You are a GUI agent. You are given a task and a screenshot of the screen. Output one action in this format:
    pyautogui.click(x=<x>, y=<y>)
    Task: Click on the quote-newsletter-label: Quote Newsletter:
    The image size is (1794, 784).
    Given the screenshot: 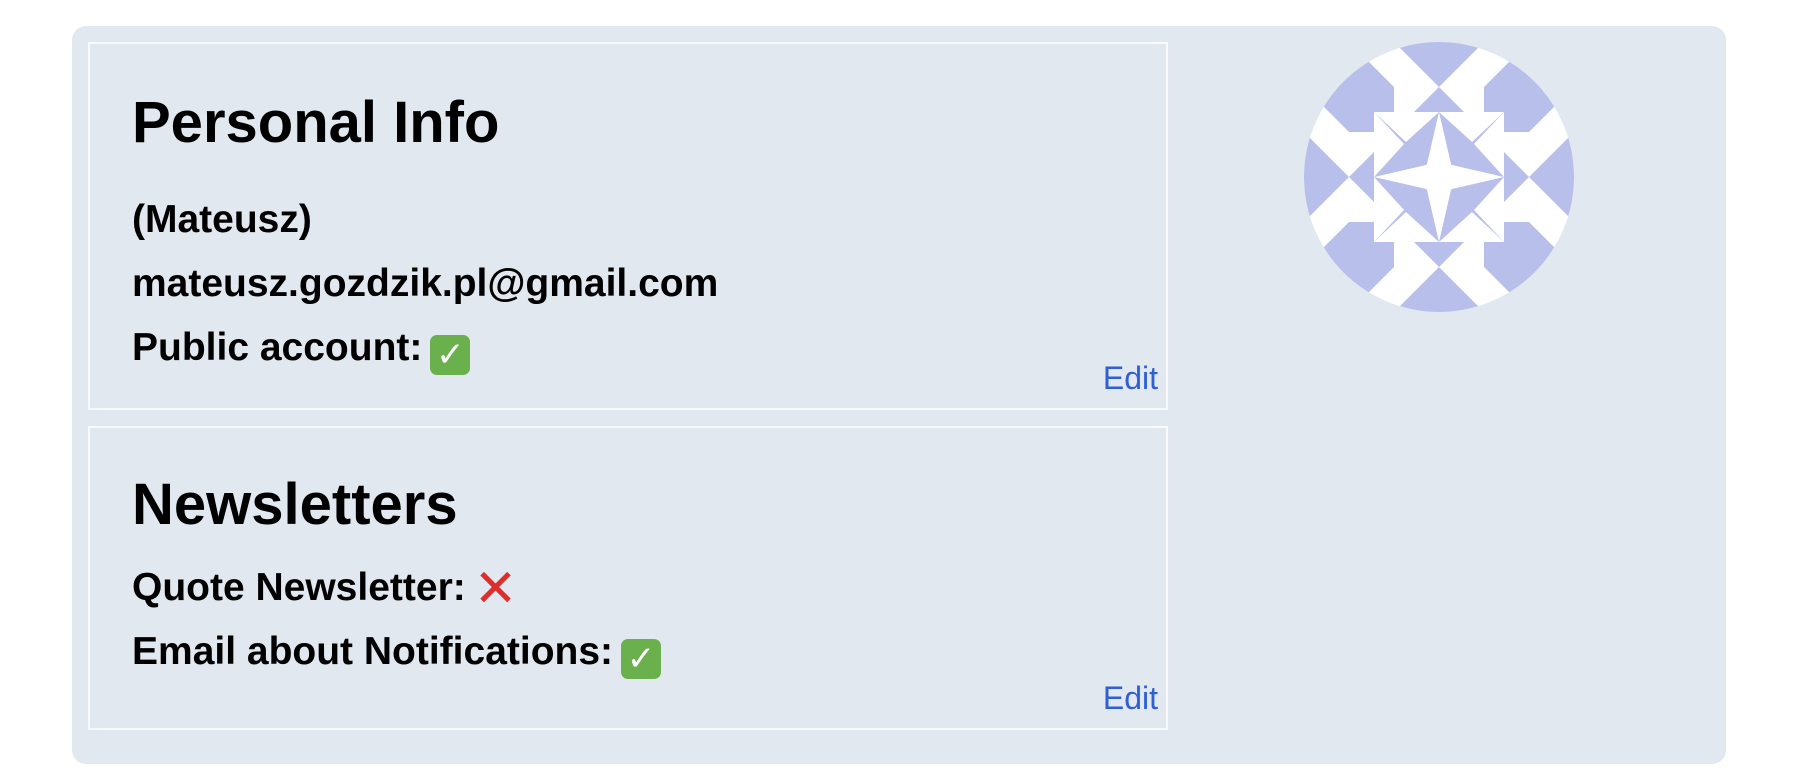 What is the action you would take?
    pyautogui.click(x=299, y=587)
    